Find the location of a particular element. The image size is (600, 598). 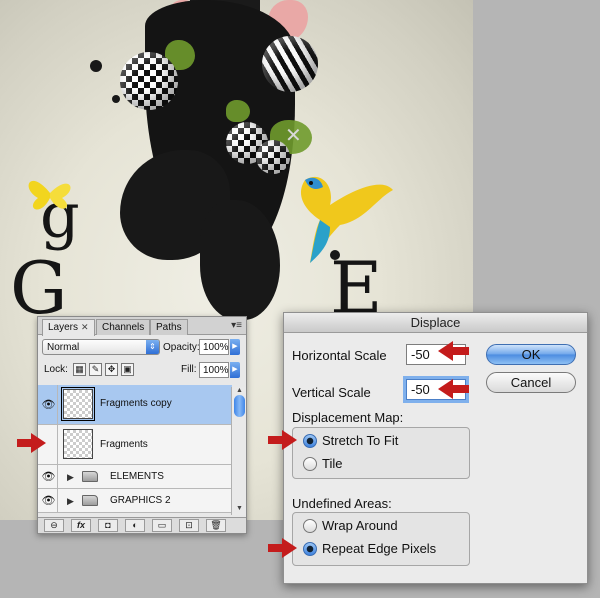

butterfly-illustration is located at coordinates (49, 195).